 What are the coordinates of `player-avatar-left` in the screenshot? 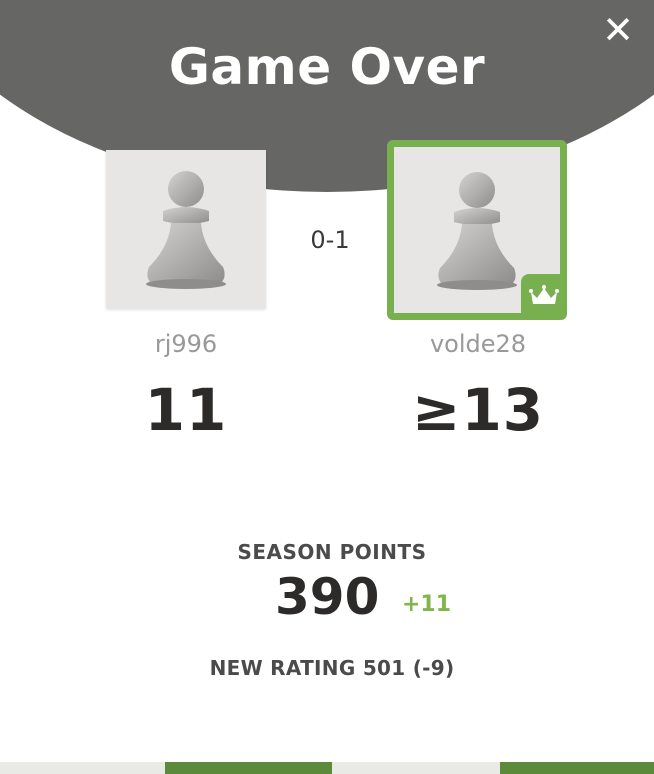 It's located at (186, 229).